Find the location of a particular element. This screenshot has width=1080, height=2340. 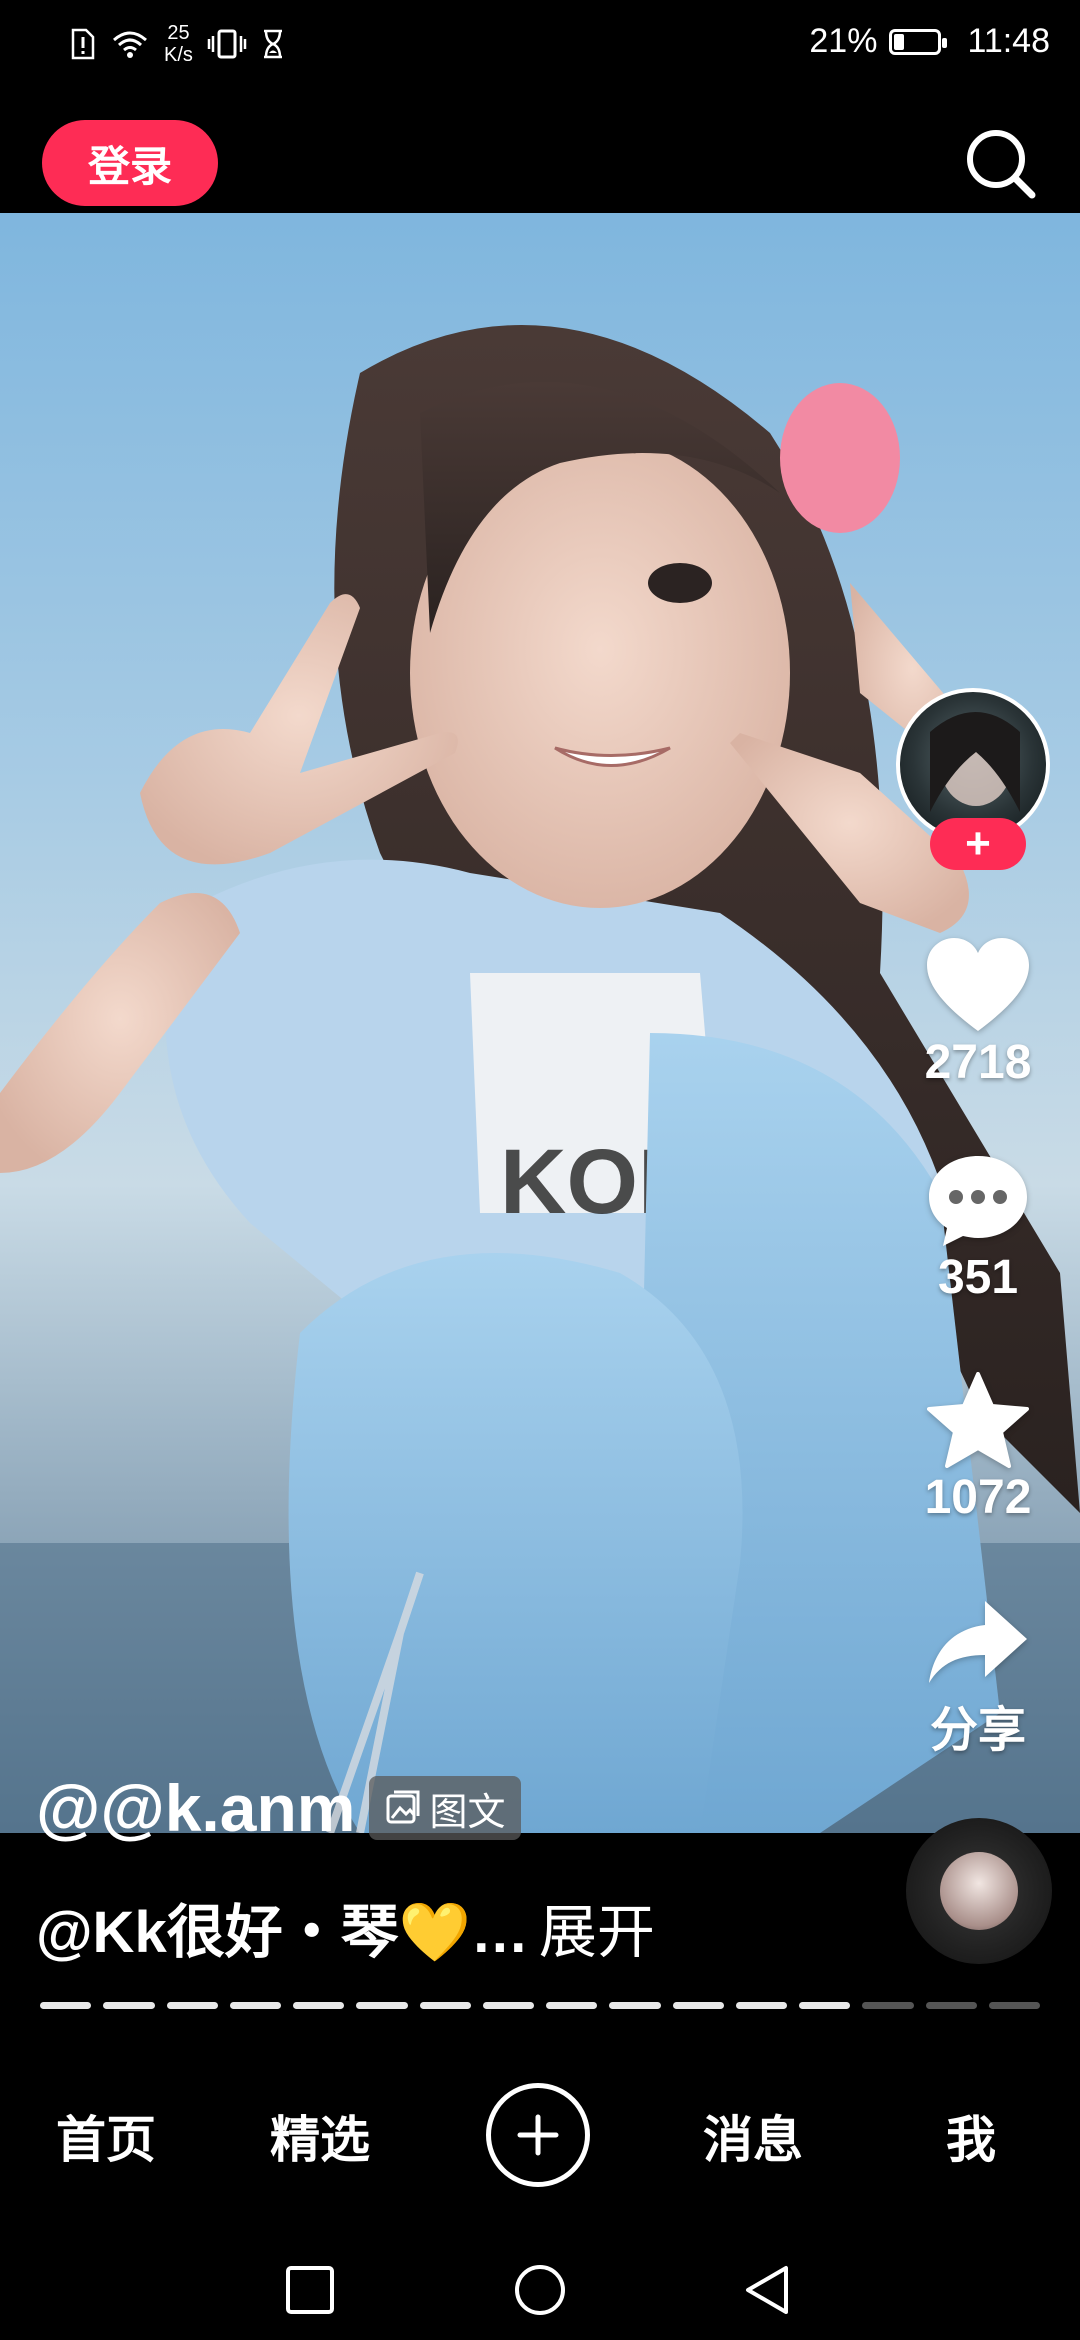

author-row: @@k.anm 图文 is located at coordinates (279, 1808).